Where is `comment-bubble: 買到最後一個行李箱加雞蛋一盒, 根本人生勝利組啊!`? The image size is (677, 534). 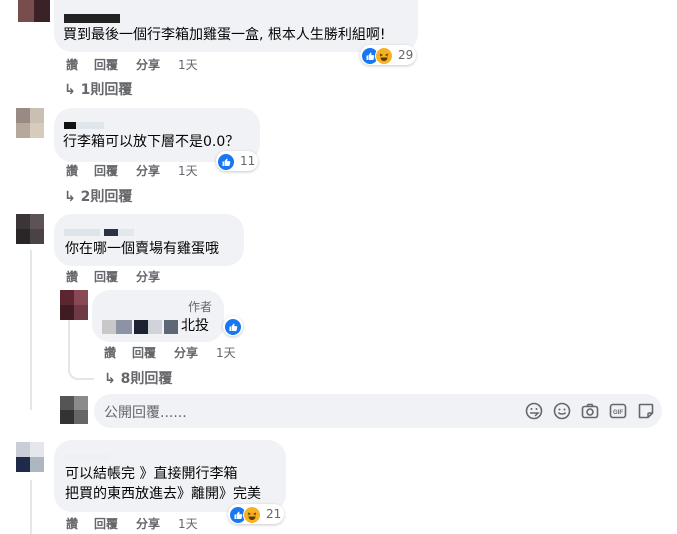
comment-bubble: 買到最後一個行李箱加雞蛋一盒, 根本人生勝利組啊! is located at coordinates (236, 26).